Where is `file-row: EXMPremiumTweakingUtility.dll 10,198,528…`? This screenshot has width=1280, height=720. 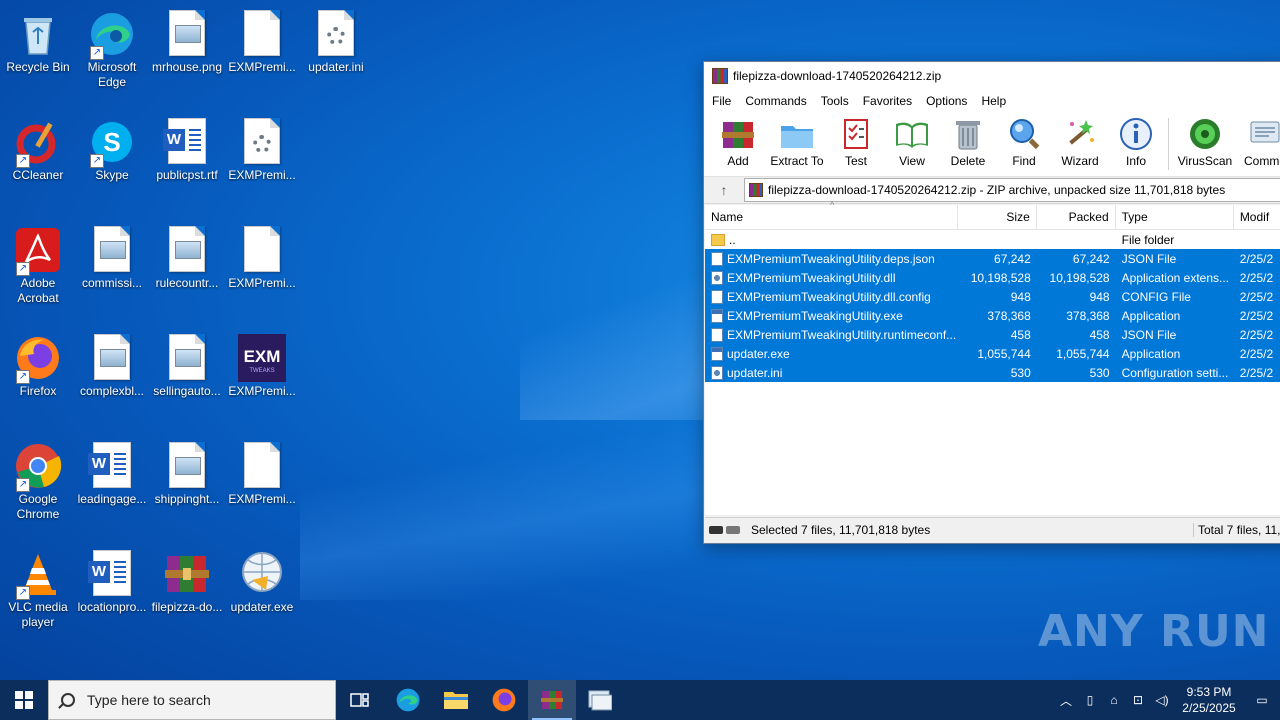
file-row: EXMPremiumTweakingUtility.dll 10,198,528… is located at coordinates (992, 277).